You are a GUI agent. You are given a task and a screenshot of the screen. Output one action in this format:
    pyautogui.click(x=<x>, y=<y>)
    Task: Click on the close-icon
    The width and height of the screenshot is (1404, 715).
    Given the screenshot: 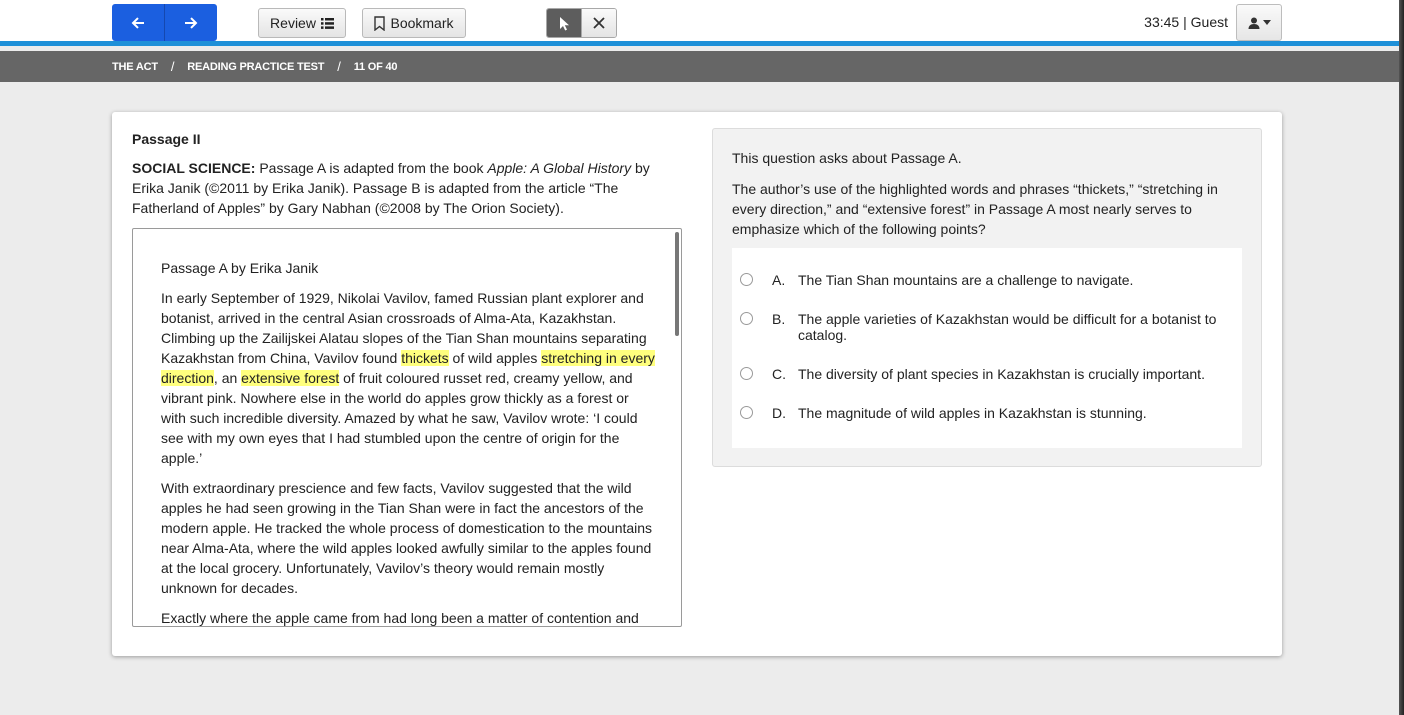 What is the action you would take?
    pyautogui.click(x=599, y=23)
    